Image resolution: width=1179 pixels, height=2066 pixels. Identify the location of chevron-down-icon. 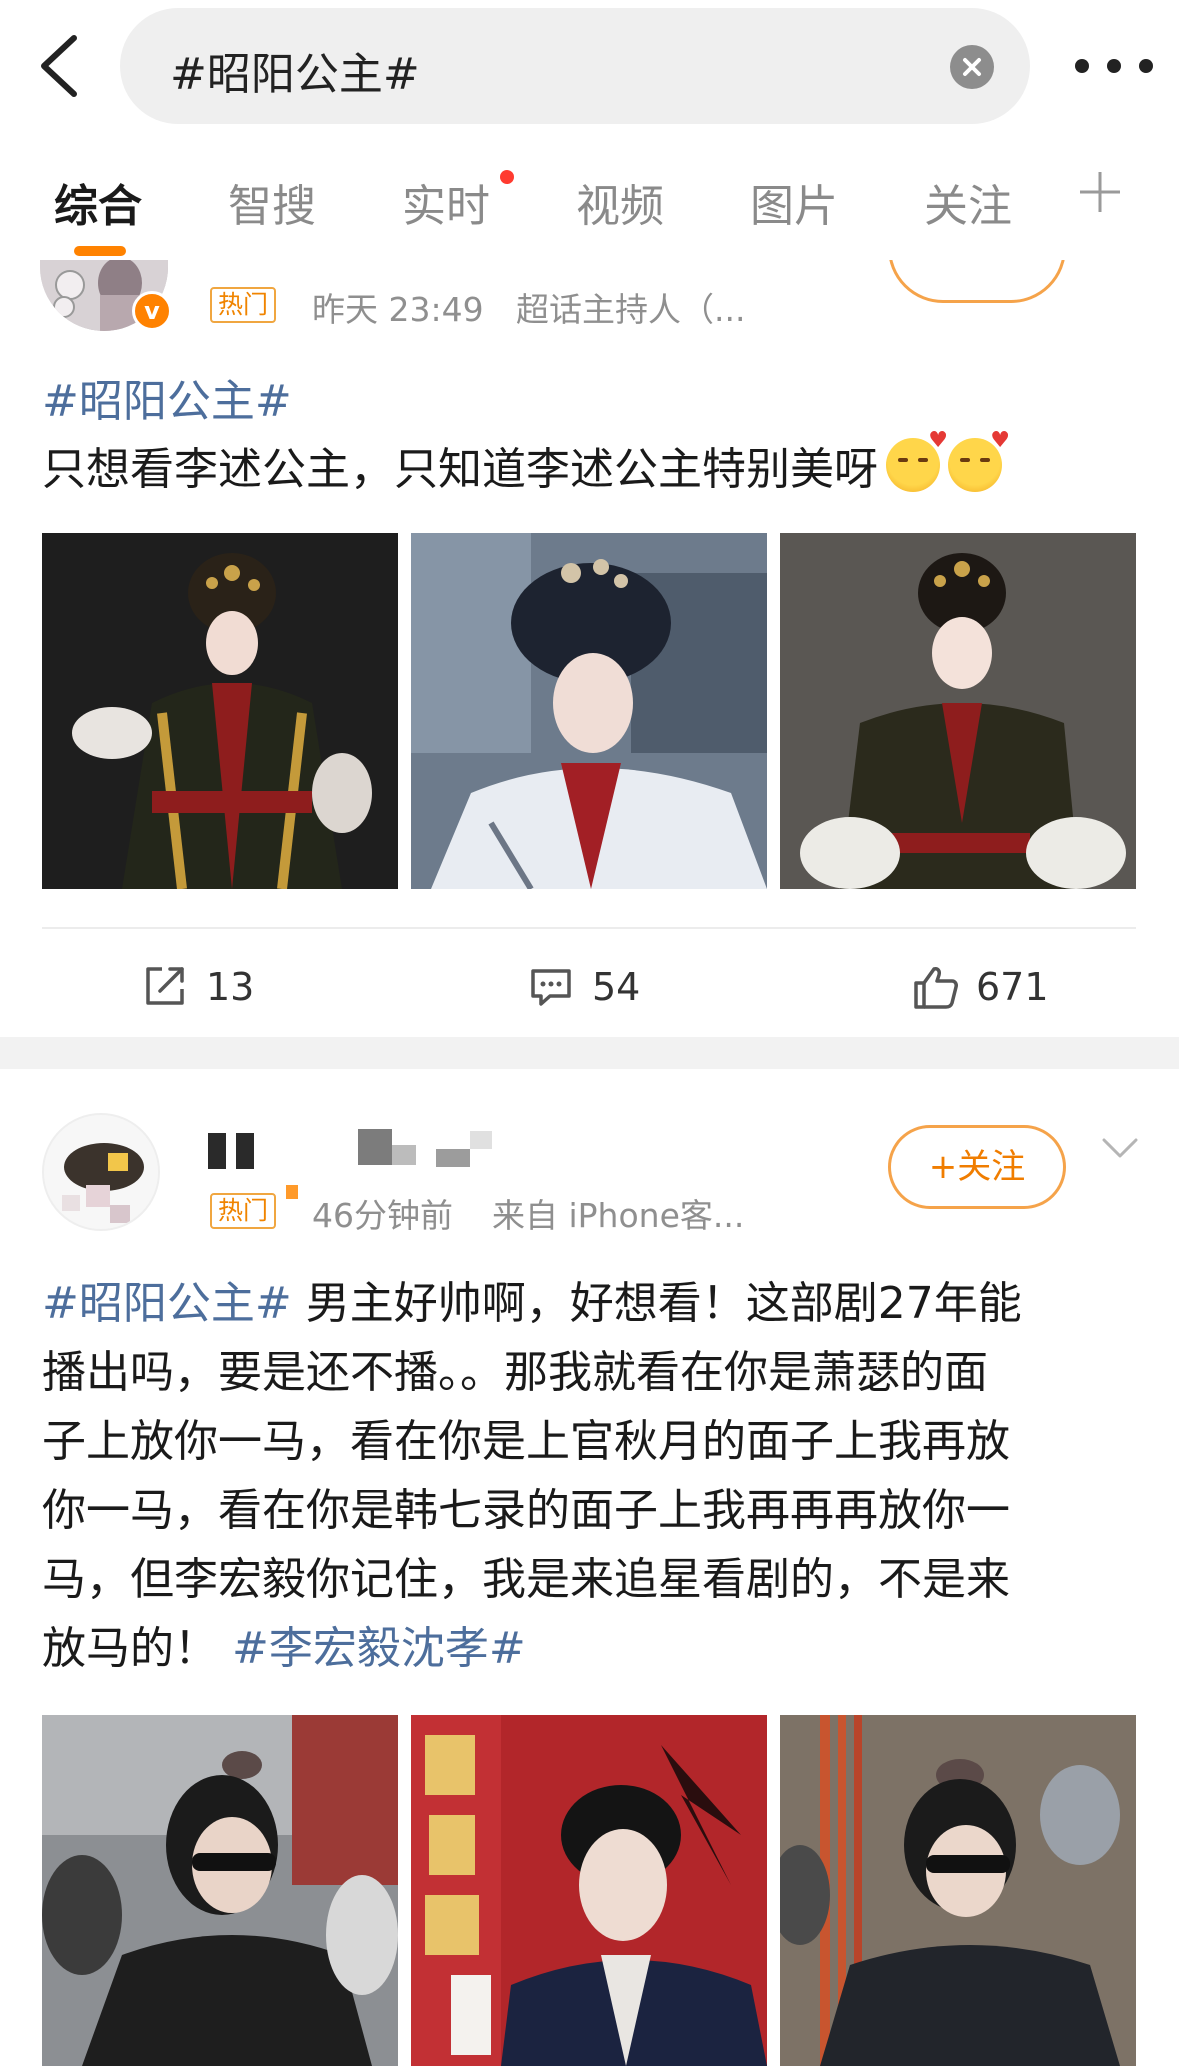
(1120, 1148).